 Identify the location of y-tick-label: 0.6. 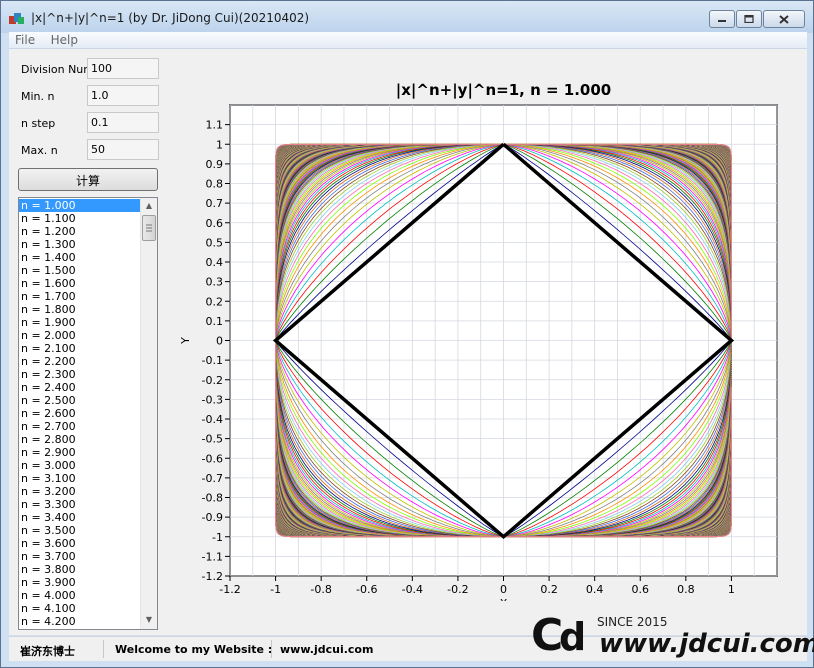
(215, 223).